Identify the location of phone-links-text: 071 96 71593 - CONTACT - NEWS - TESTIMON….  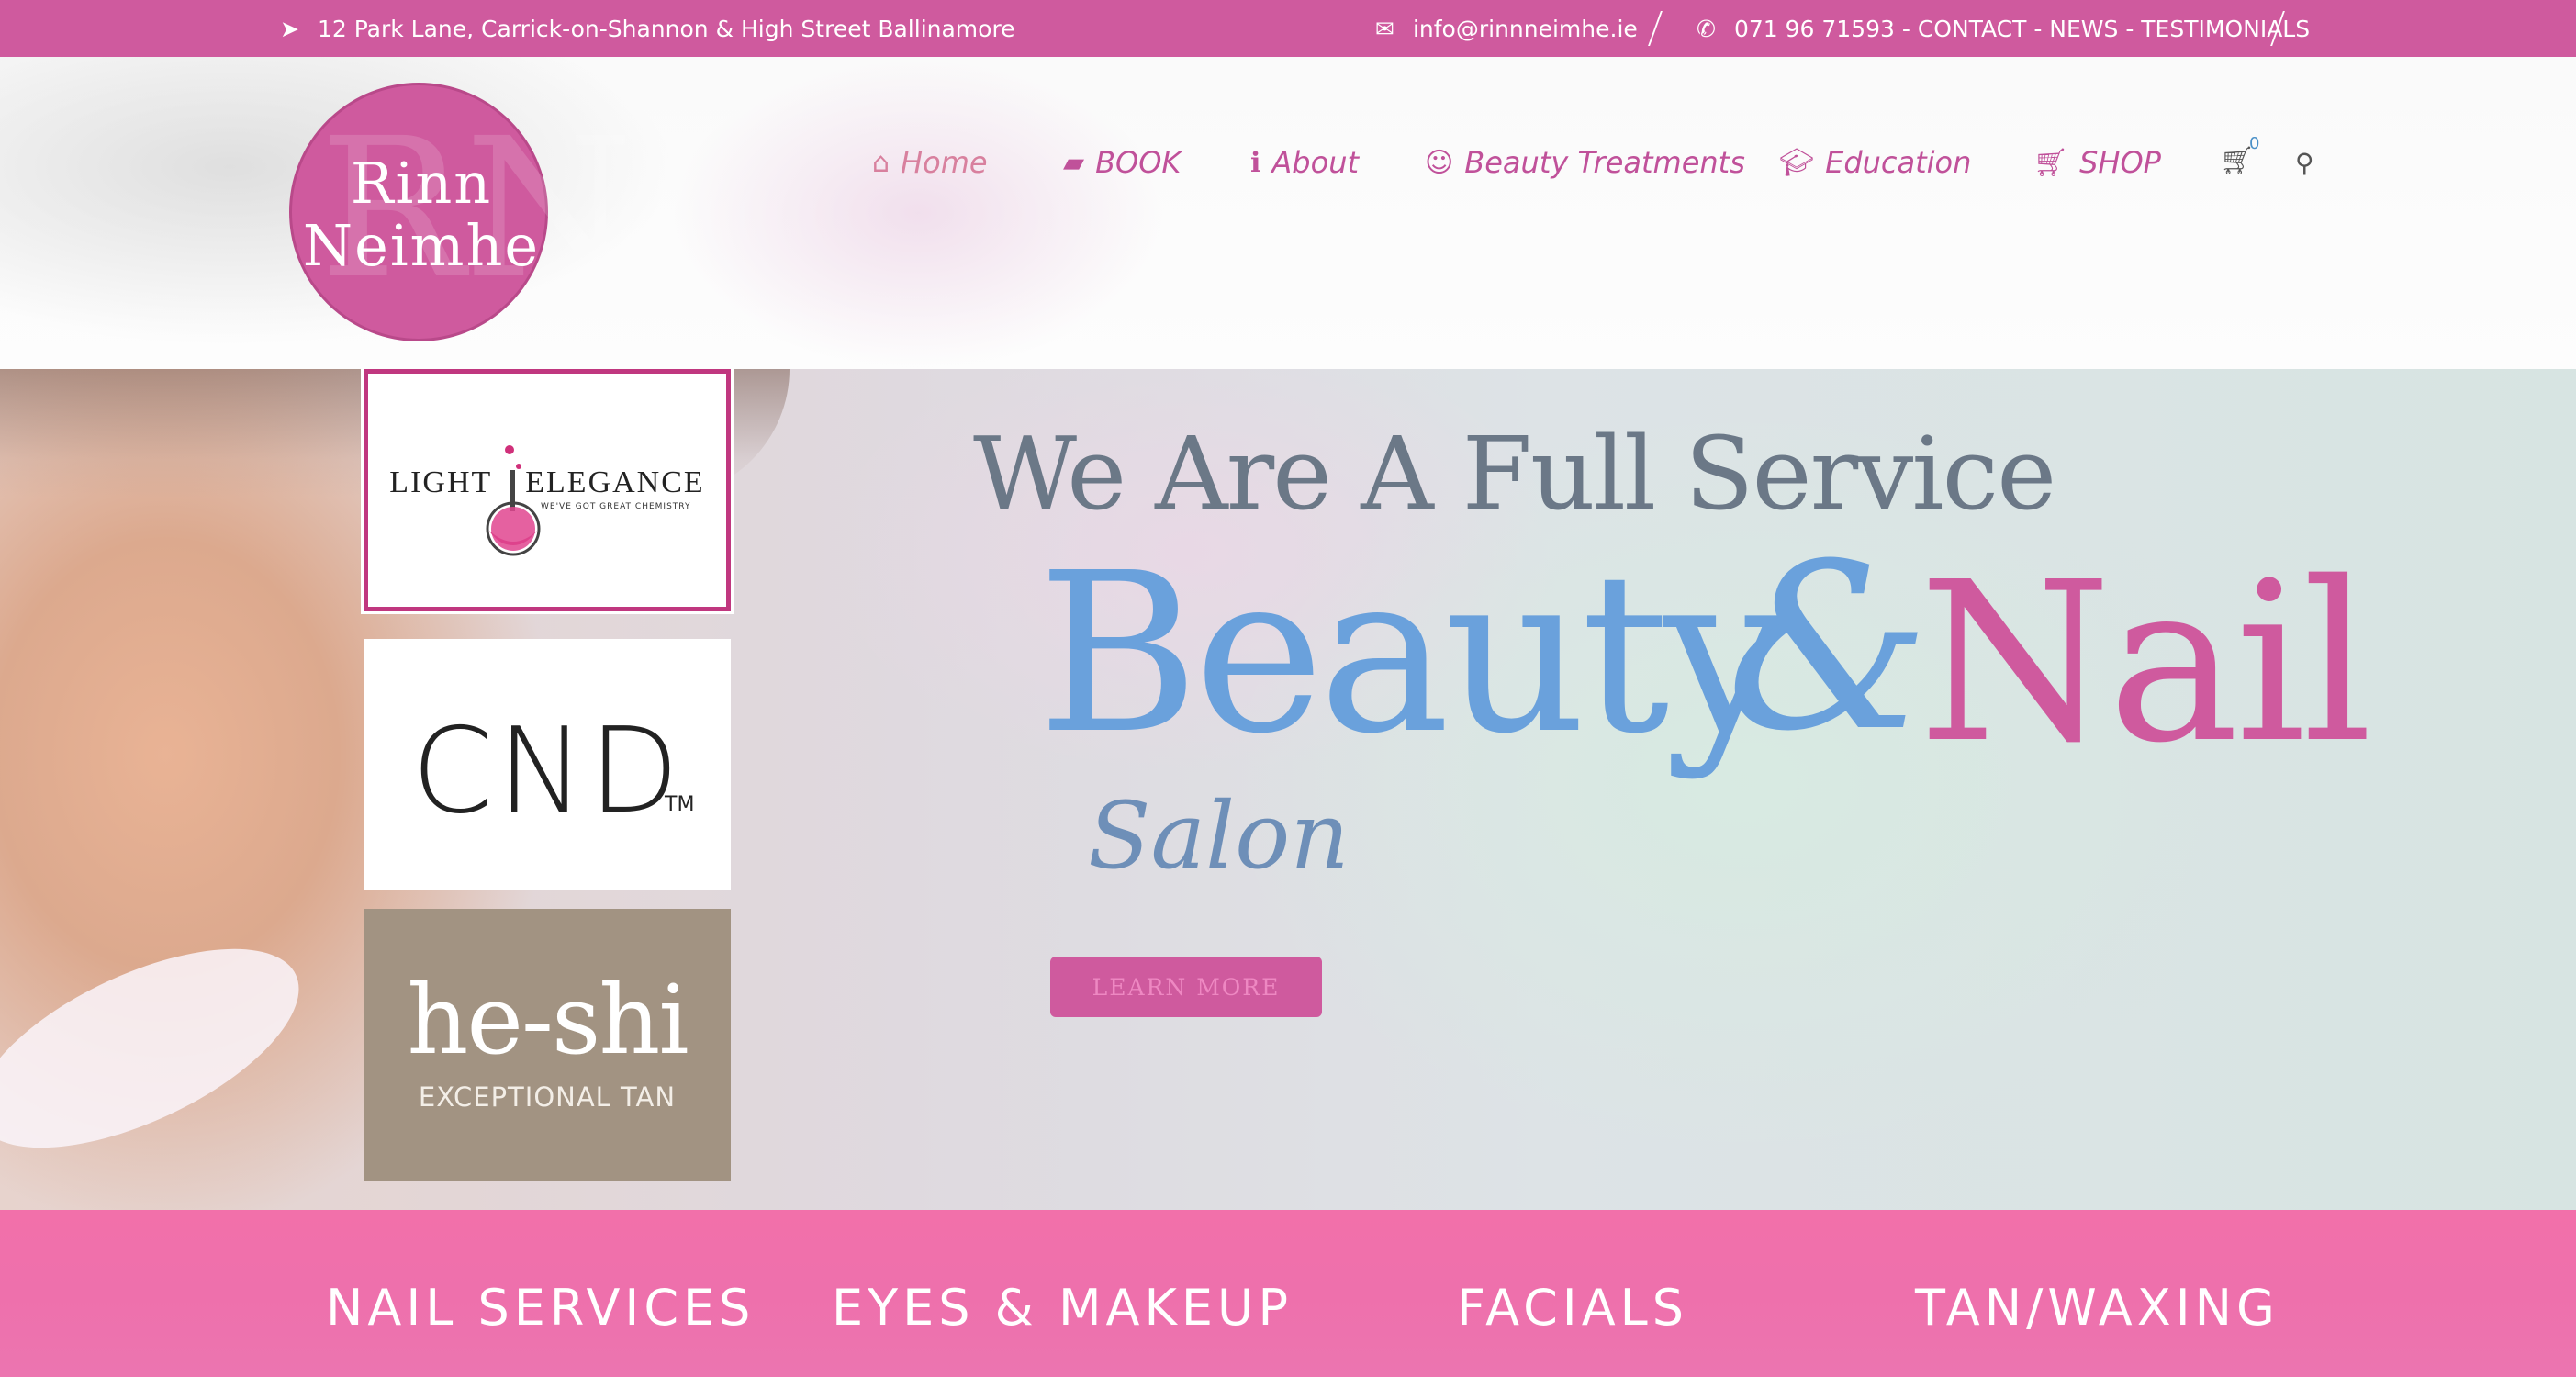
(2022, 29).